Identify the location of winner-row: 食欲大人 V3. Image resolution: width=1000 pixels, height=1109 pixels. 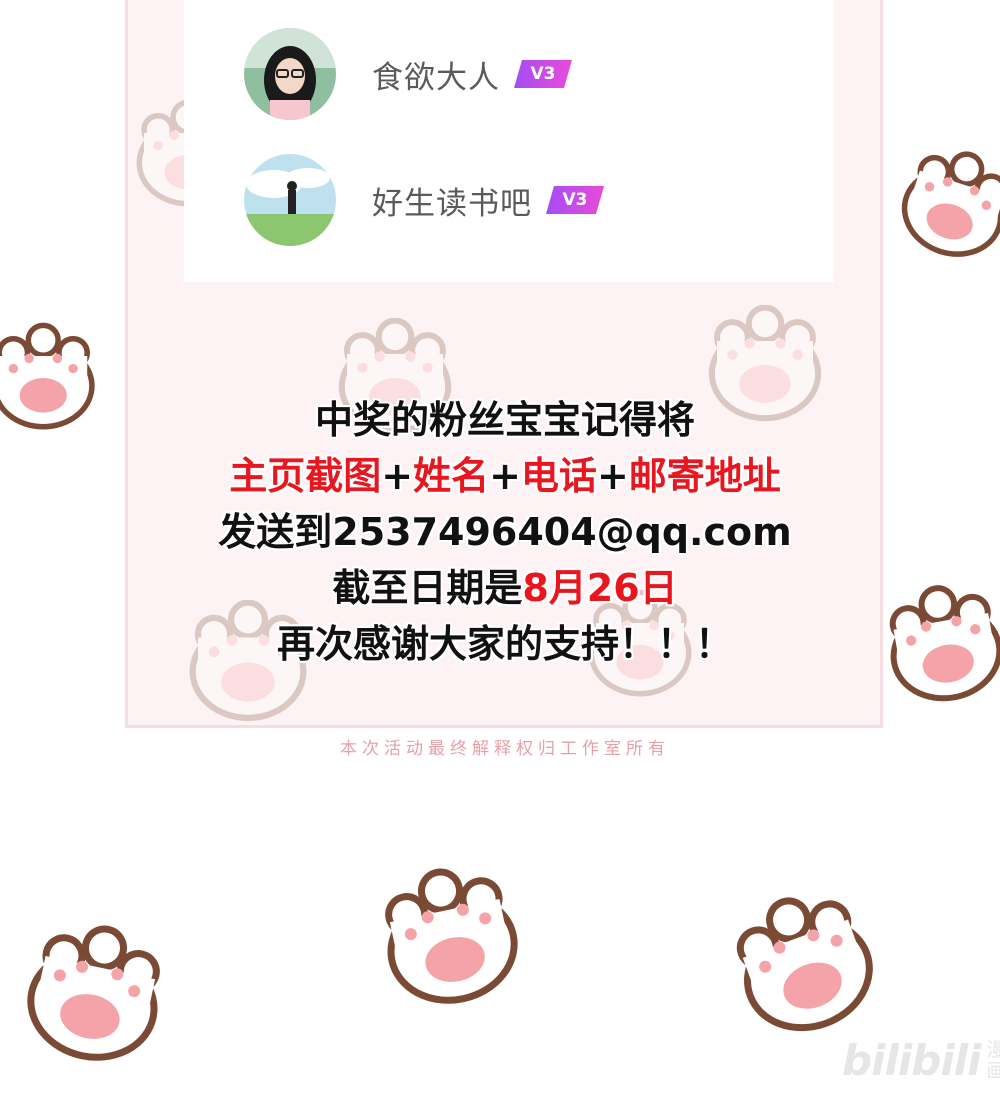
(408, 74).